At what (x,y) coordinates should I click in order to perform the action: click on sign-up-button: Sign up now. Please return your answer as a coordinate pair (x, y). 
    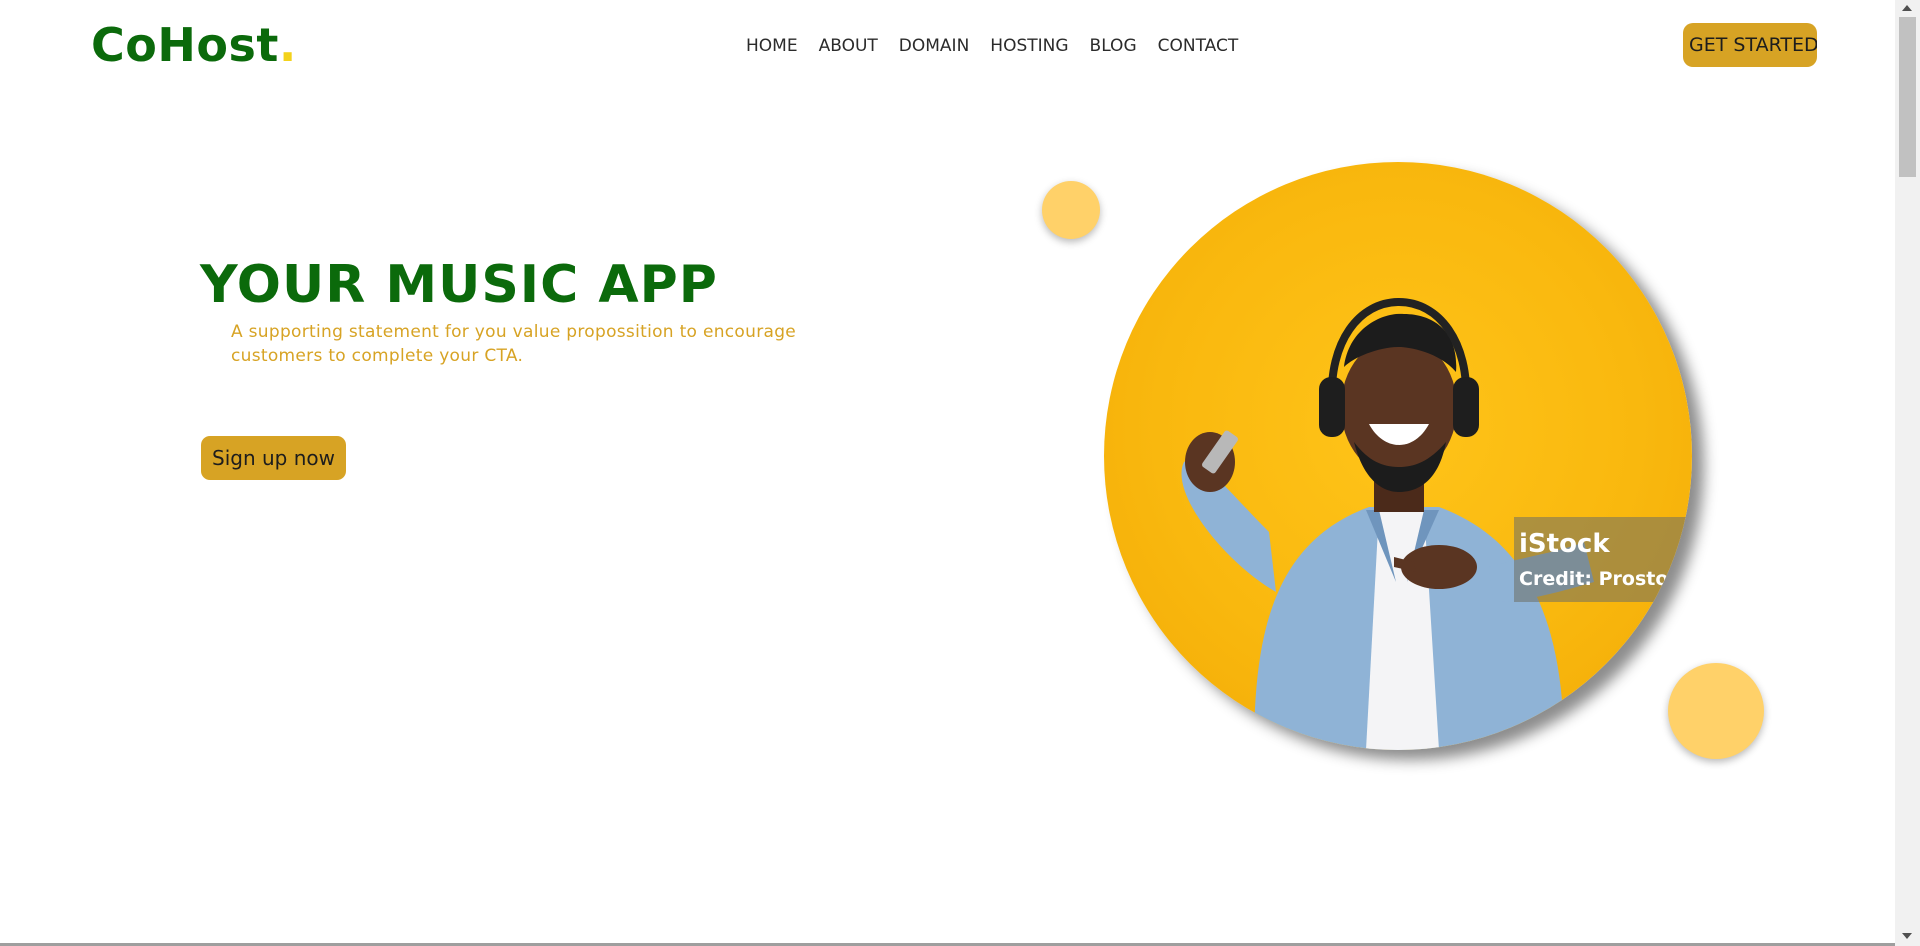
    Looking at the image, I should click on (273, 458).